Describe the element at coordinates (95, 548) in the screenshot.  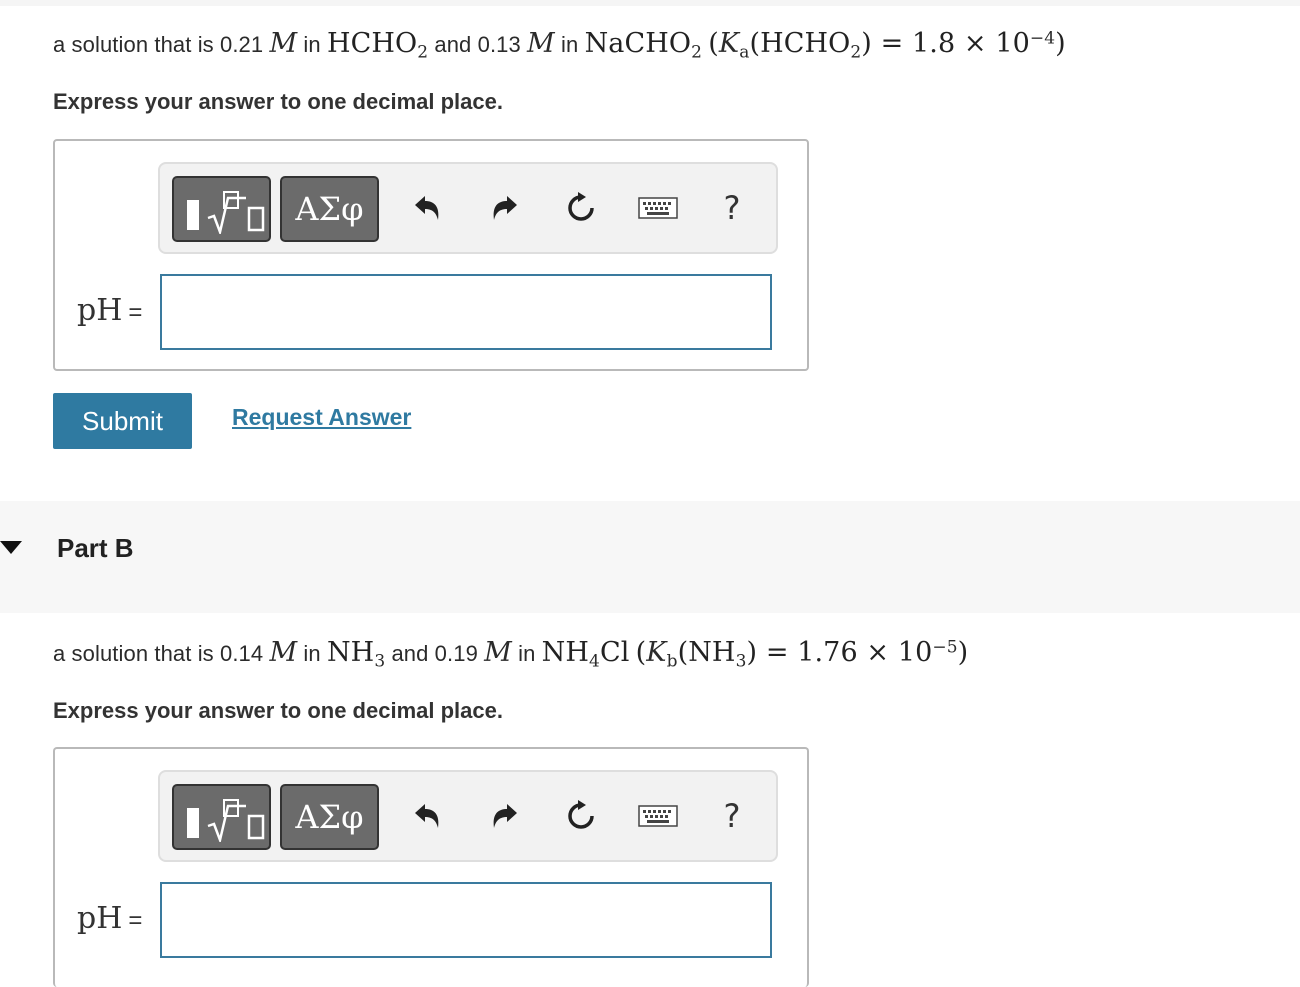
I see `part-title: Part B` at that location.